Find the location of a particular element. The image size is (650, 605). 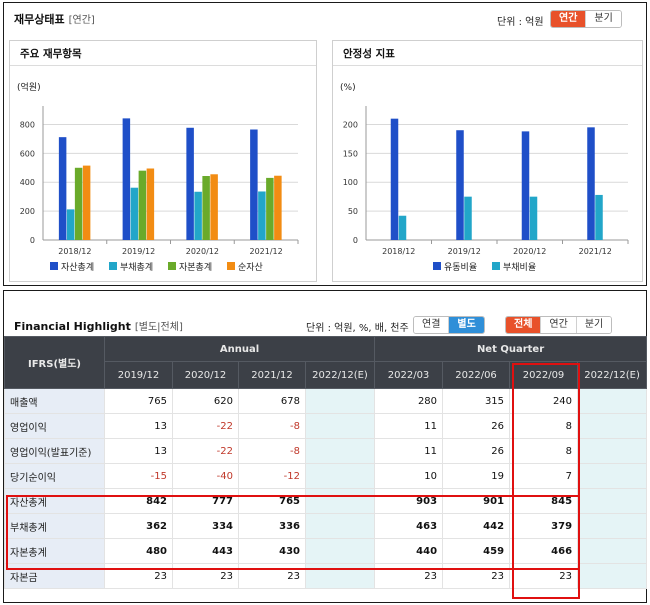

y-tick-label: 0 is located at coordinates (355, 240).